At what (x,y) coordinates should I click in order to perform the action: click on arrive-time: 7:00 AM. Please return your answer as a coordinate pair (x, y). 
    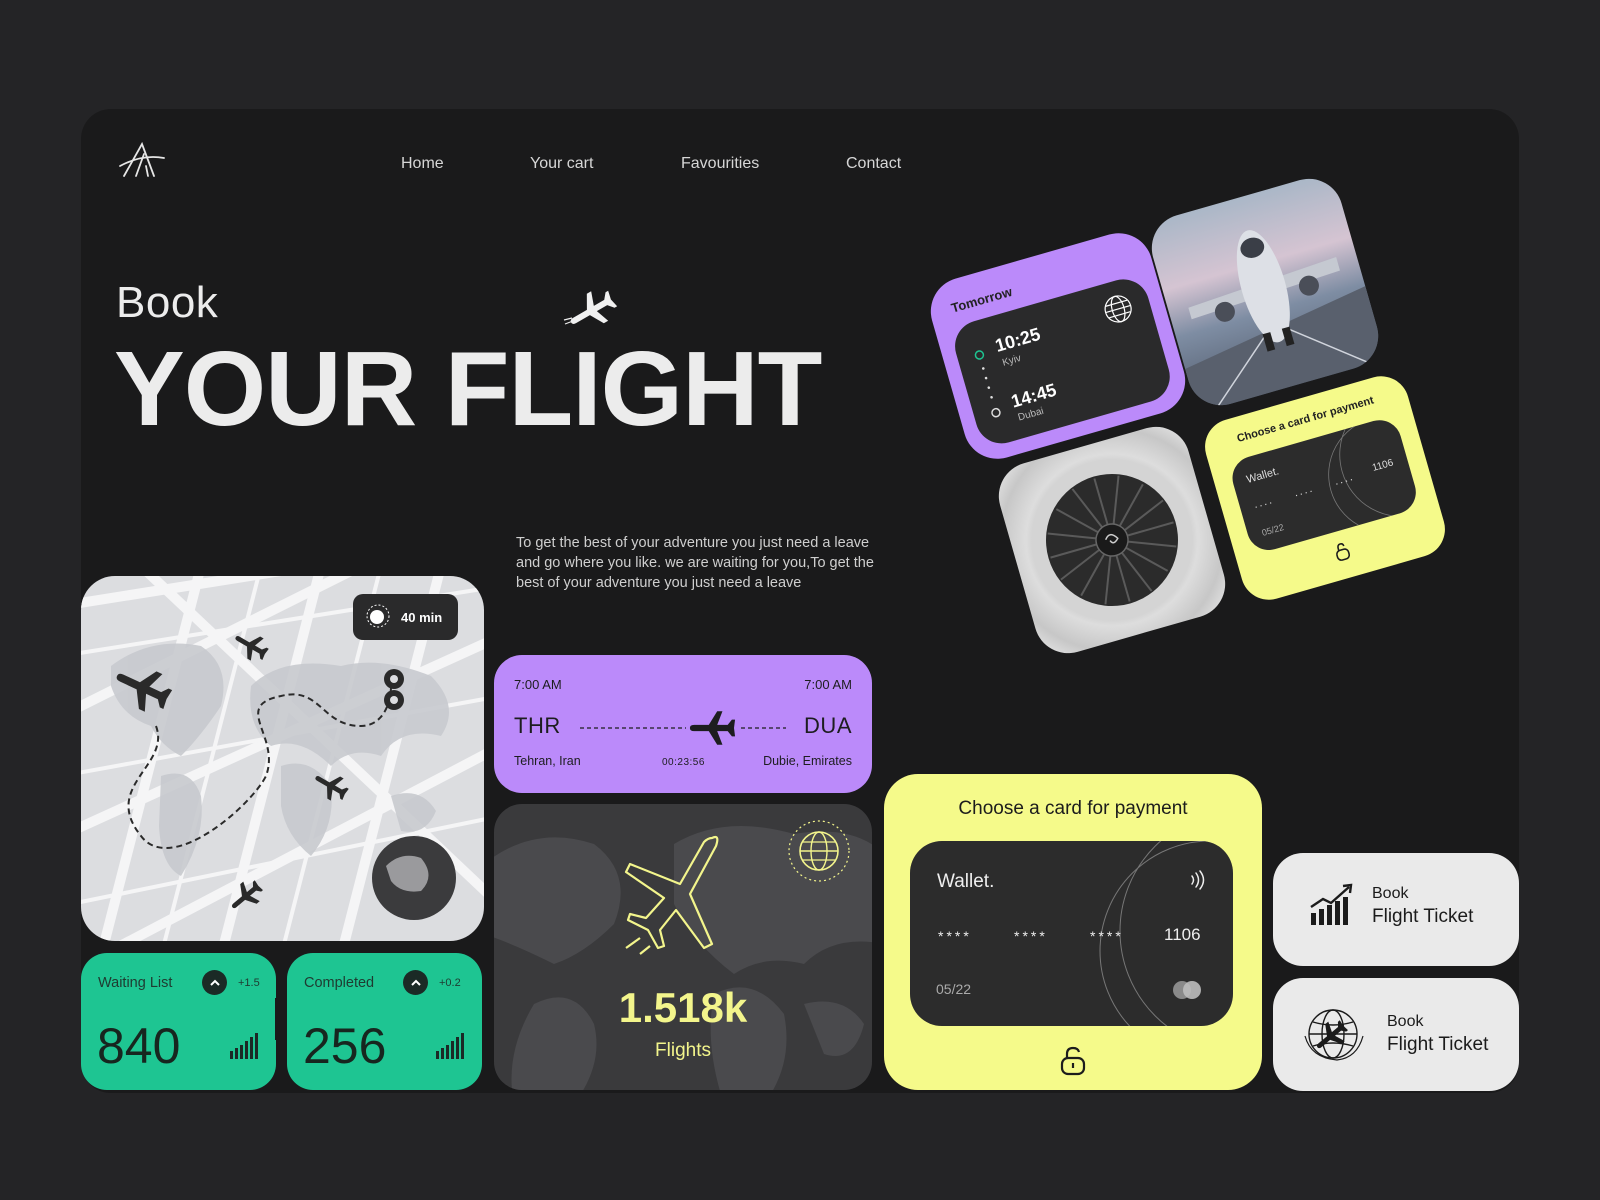
    Looking at the image, I should click on (828, 684).